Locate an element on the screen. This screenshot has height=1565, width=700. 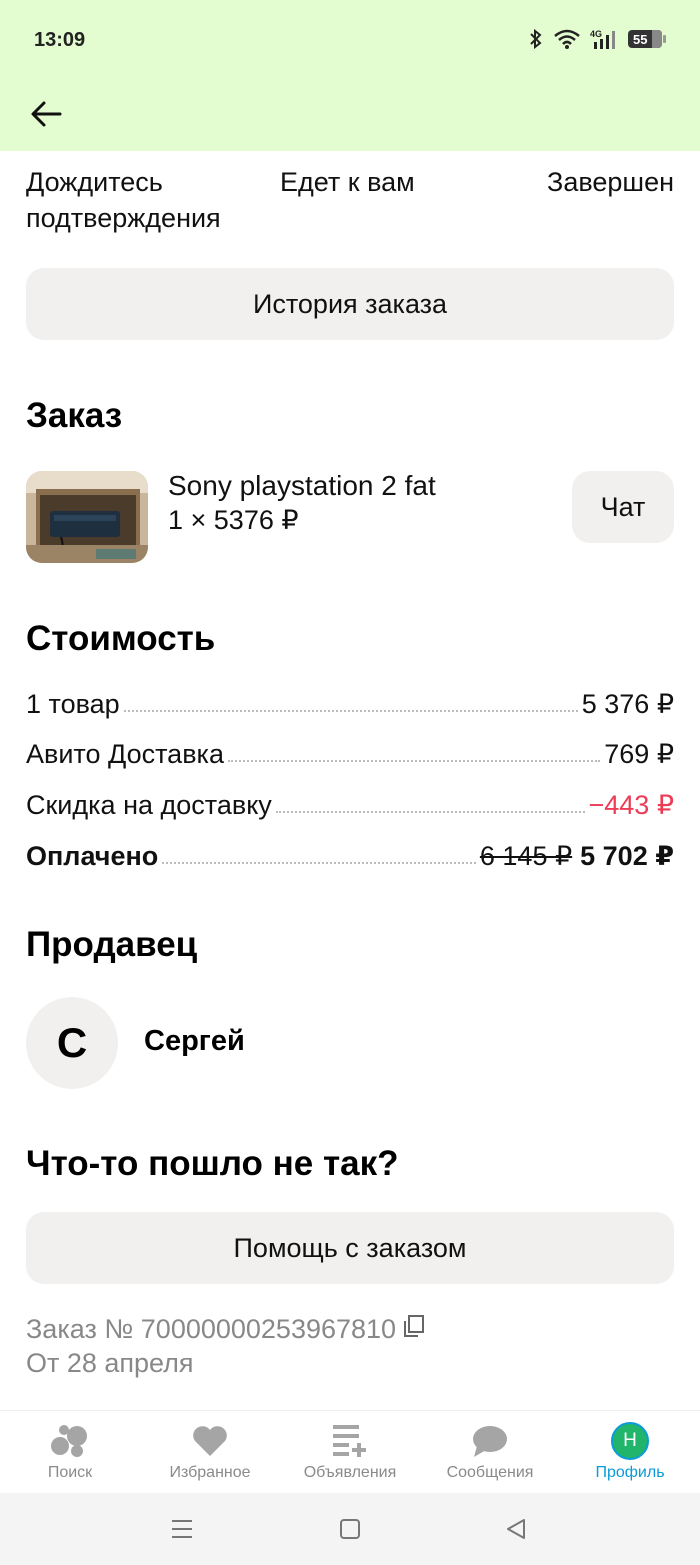
step-in-transit: Едет к вам is located at coordinates (347, 182).